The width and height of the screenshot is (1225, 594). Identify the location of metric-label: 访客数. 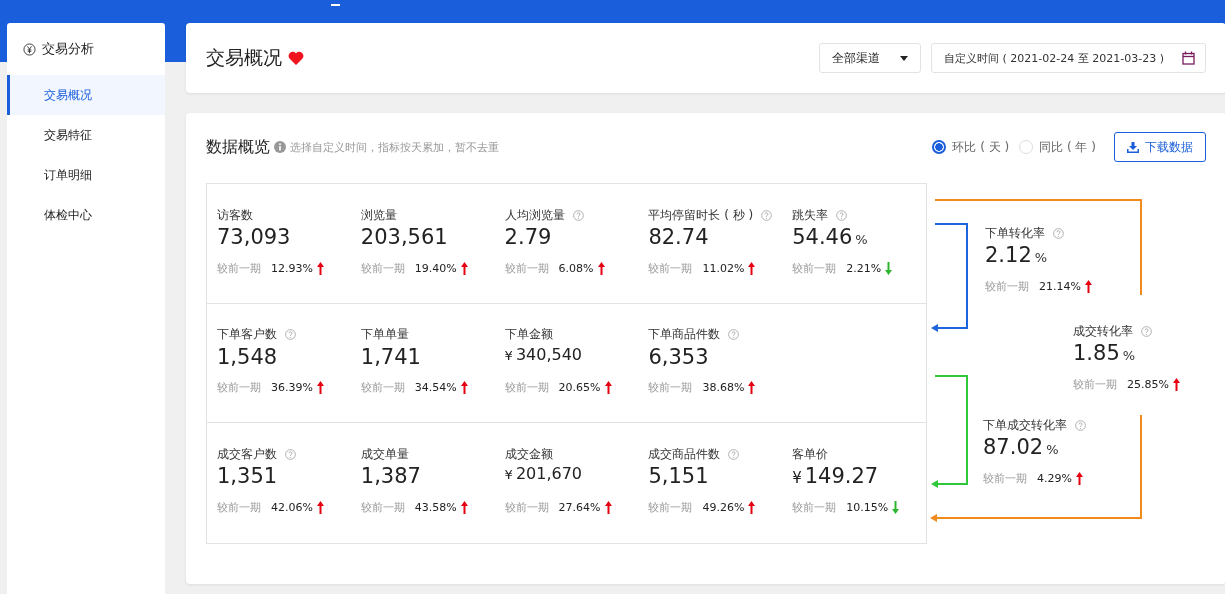
(235, 215).